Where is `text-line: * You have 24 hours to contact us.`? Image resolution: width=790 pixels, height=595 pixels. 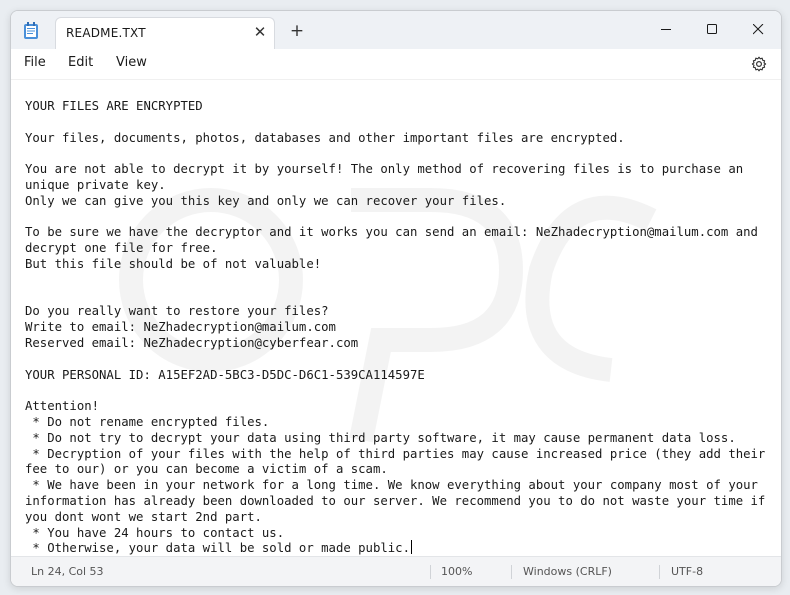 text-line: * You have 24 hours to contact us. is located at coordinates (155, 532).